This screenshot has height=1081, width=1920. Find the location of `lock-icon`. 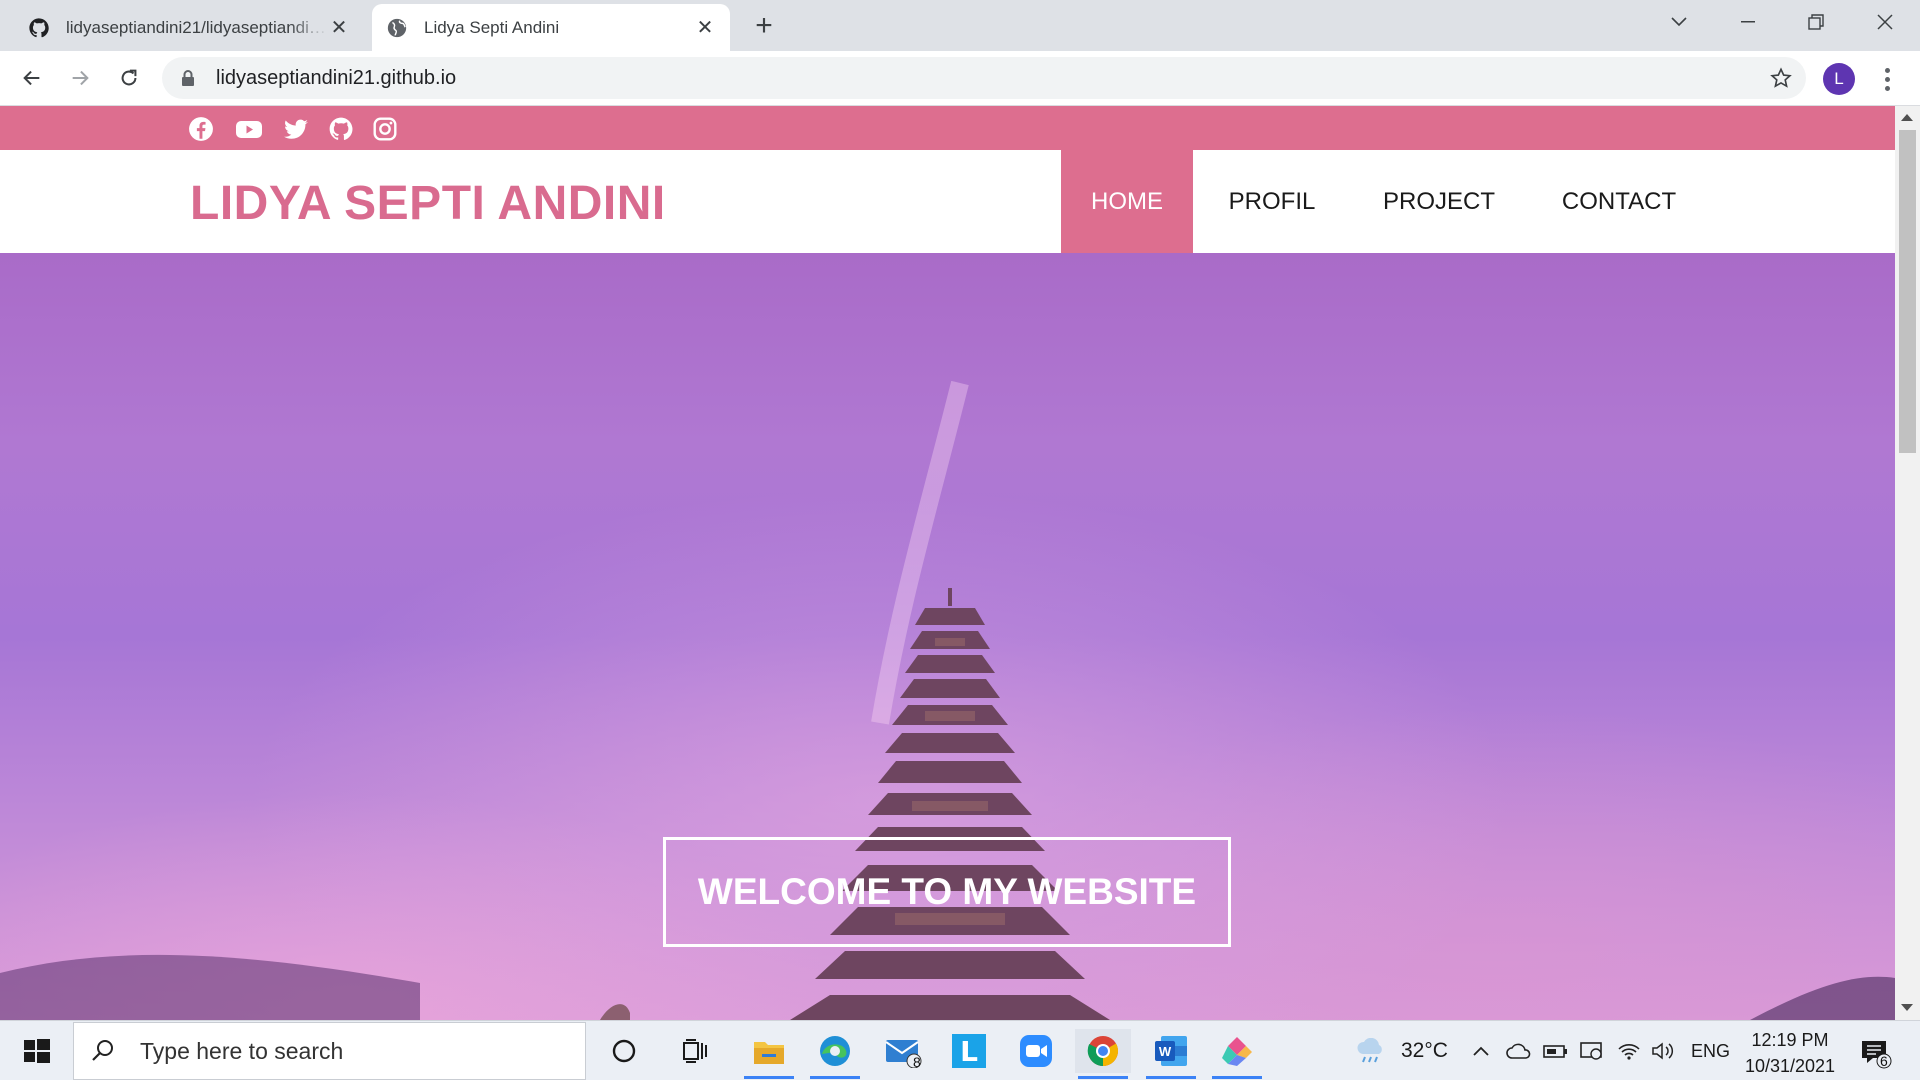

lock-icon is located at coordinates (188, 78).